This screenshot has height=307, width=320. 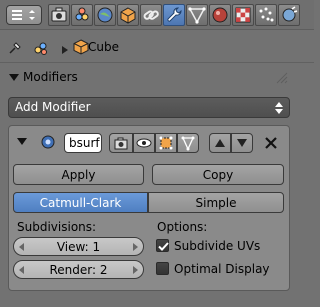 I want to click on tab-data, so click(x=197, y=15).